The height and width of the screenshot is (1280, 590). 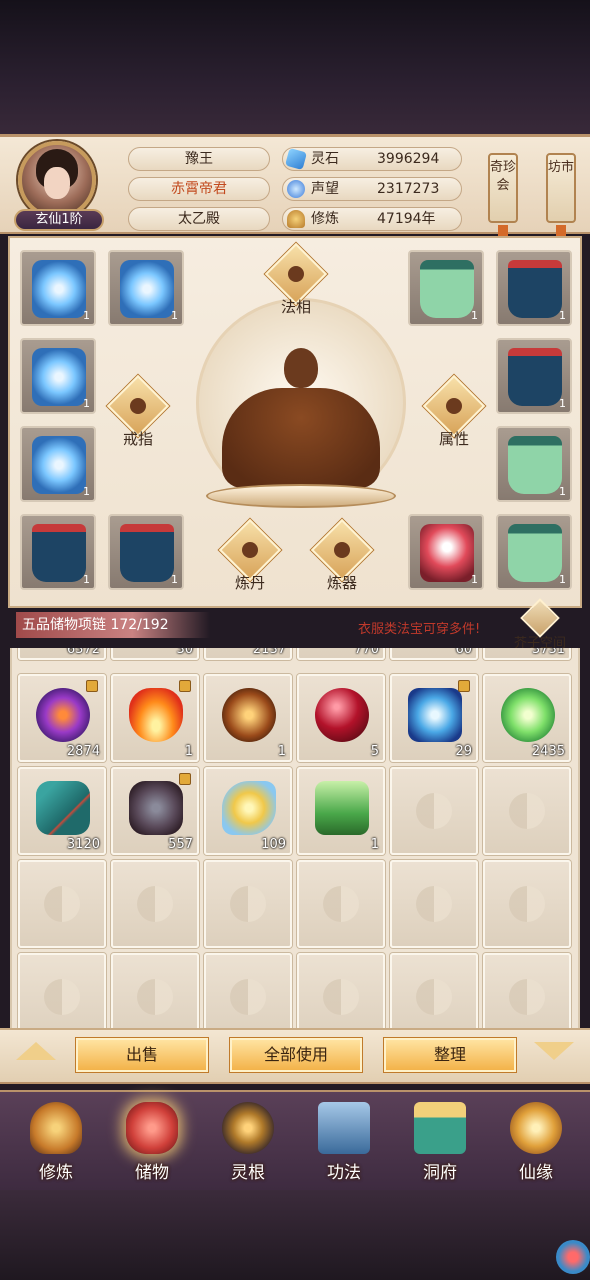 What do you see at coordinates (156, 715) in the screenshot?
I see `flame-icon` at bounding box center [156, 715].